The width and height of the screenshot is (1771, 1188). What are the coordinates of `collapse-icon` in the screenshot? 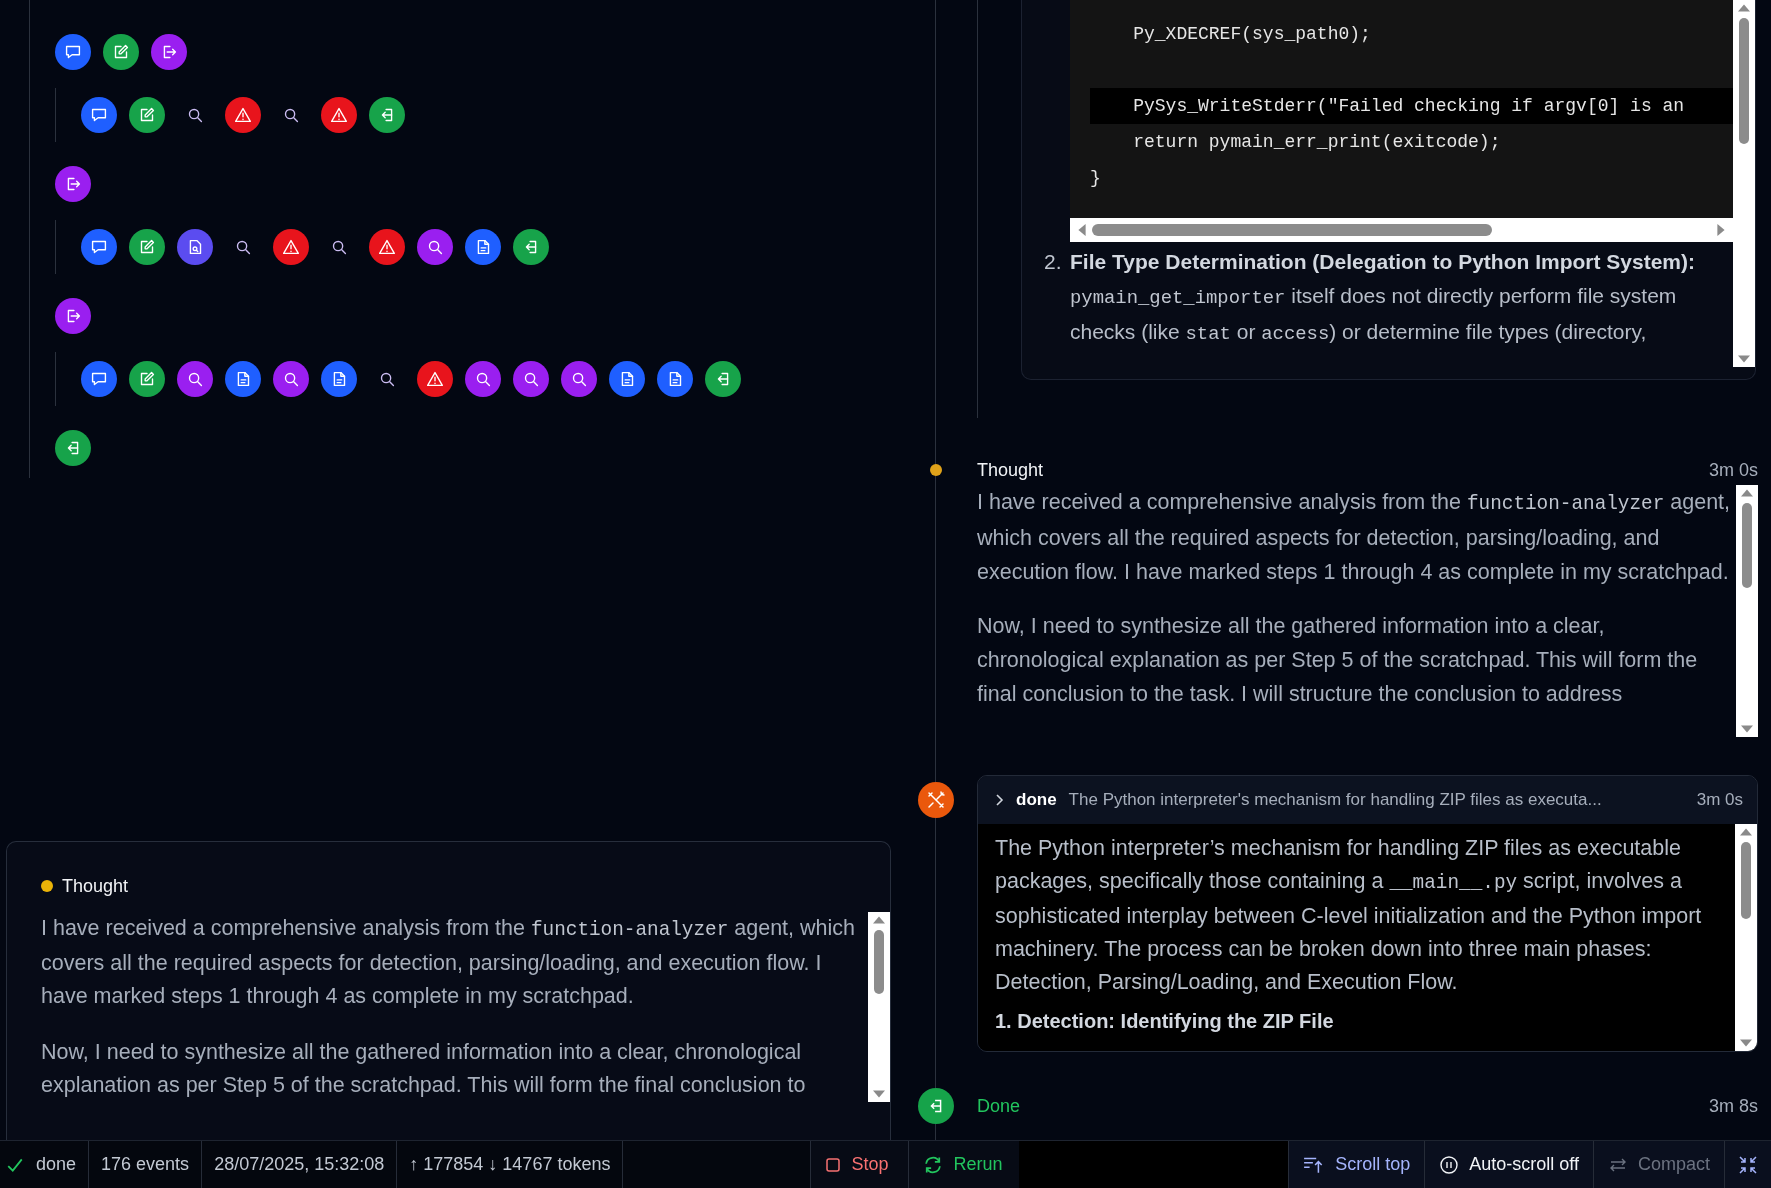 It's located at (1748, 1164).